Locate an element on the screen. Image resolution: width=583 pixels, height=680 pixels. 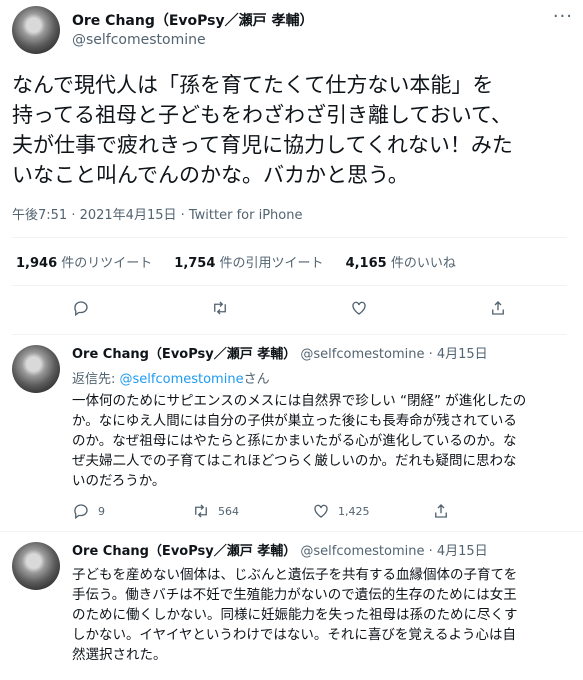
reply-to-suffix: さん is located at coordinates (256, 379).